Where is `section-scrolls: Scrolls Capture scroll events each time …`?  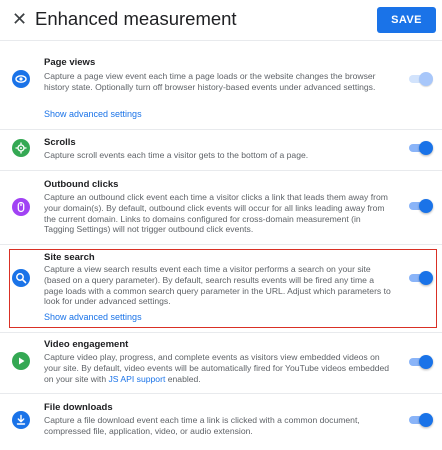
section-scrolls: Scrolls Capture scroll events each time … is located at coordinates (221, 150).